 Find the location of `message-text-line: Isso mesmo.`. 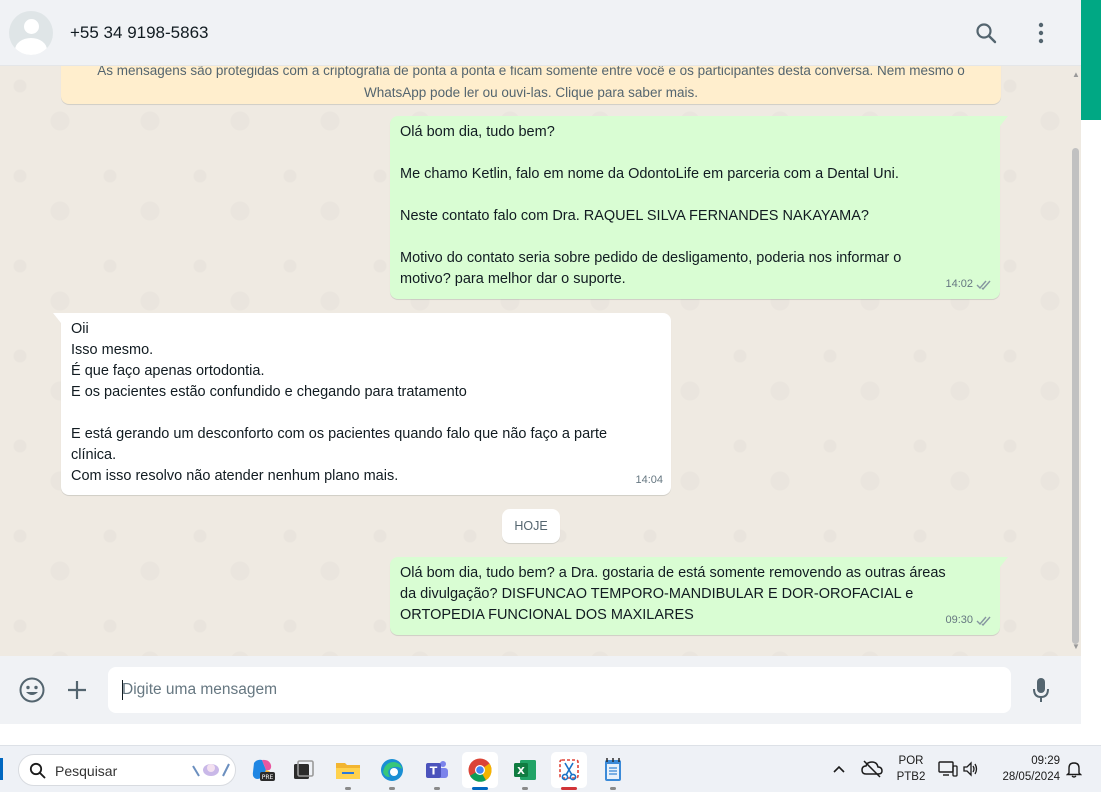

message-text-line: Isso mesmo. is located at coordinates (112, 350).